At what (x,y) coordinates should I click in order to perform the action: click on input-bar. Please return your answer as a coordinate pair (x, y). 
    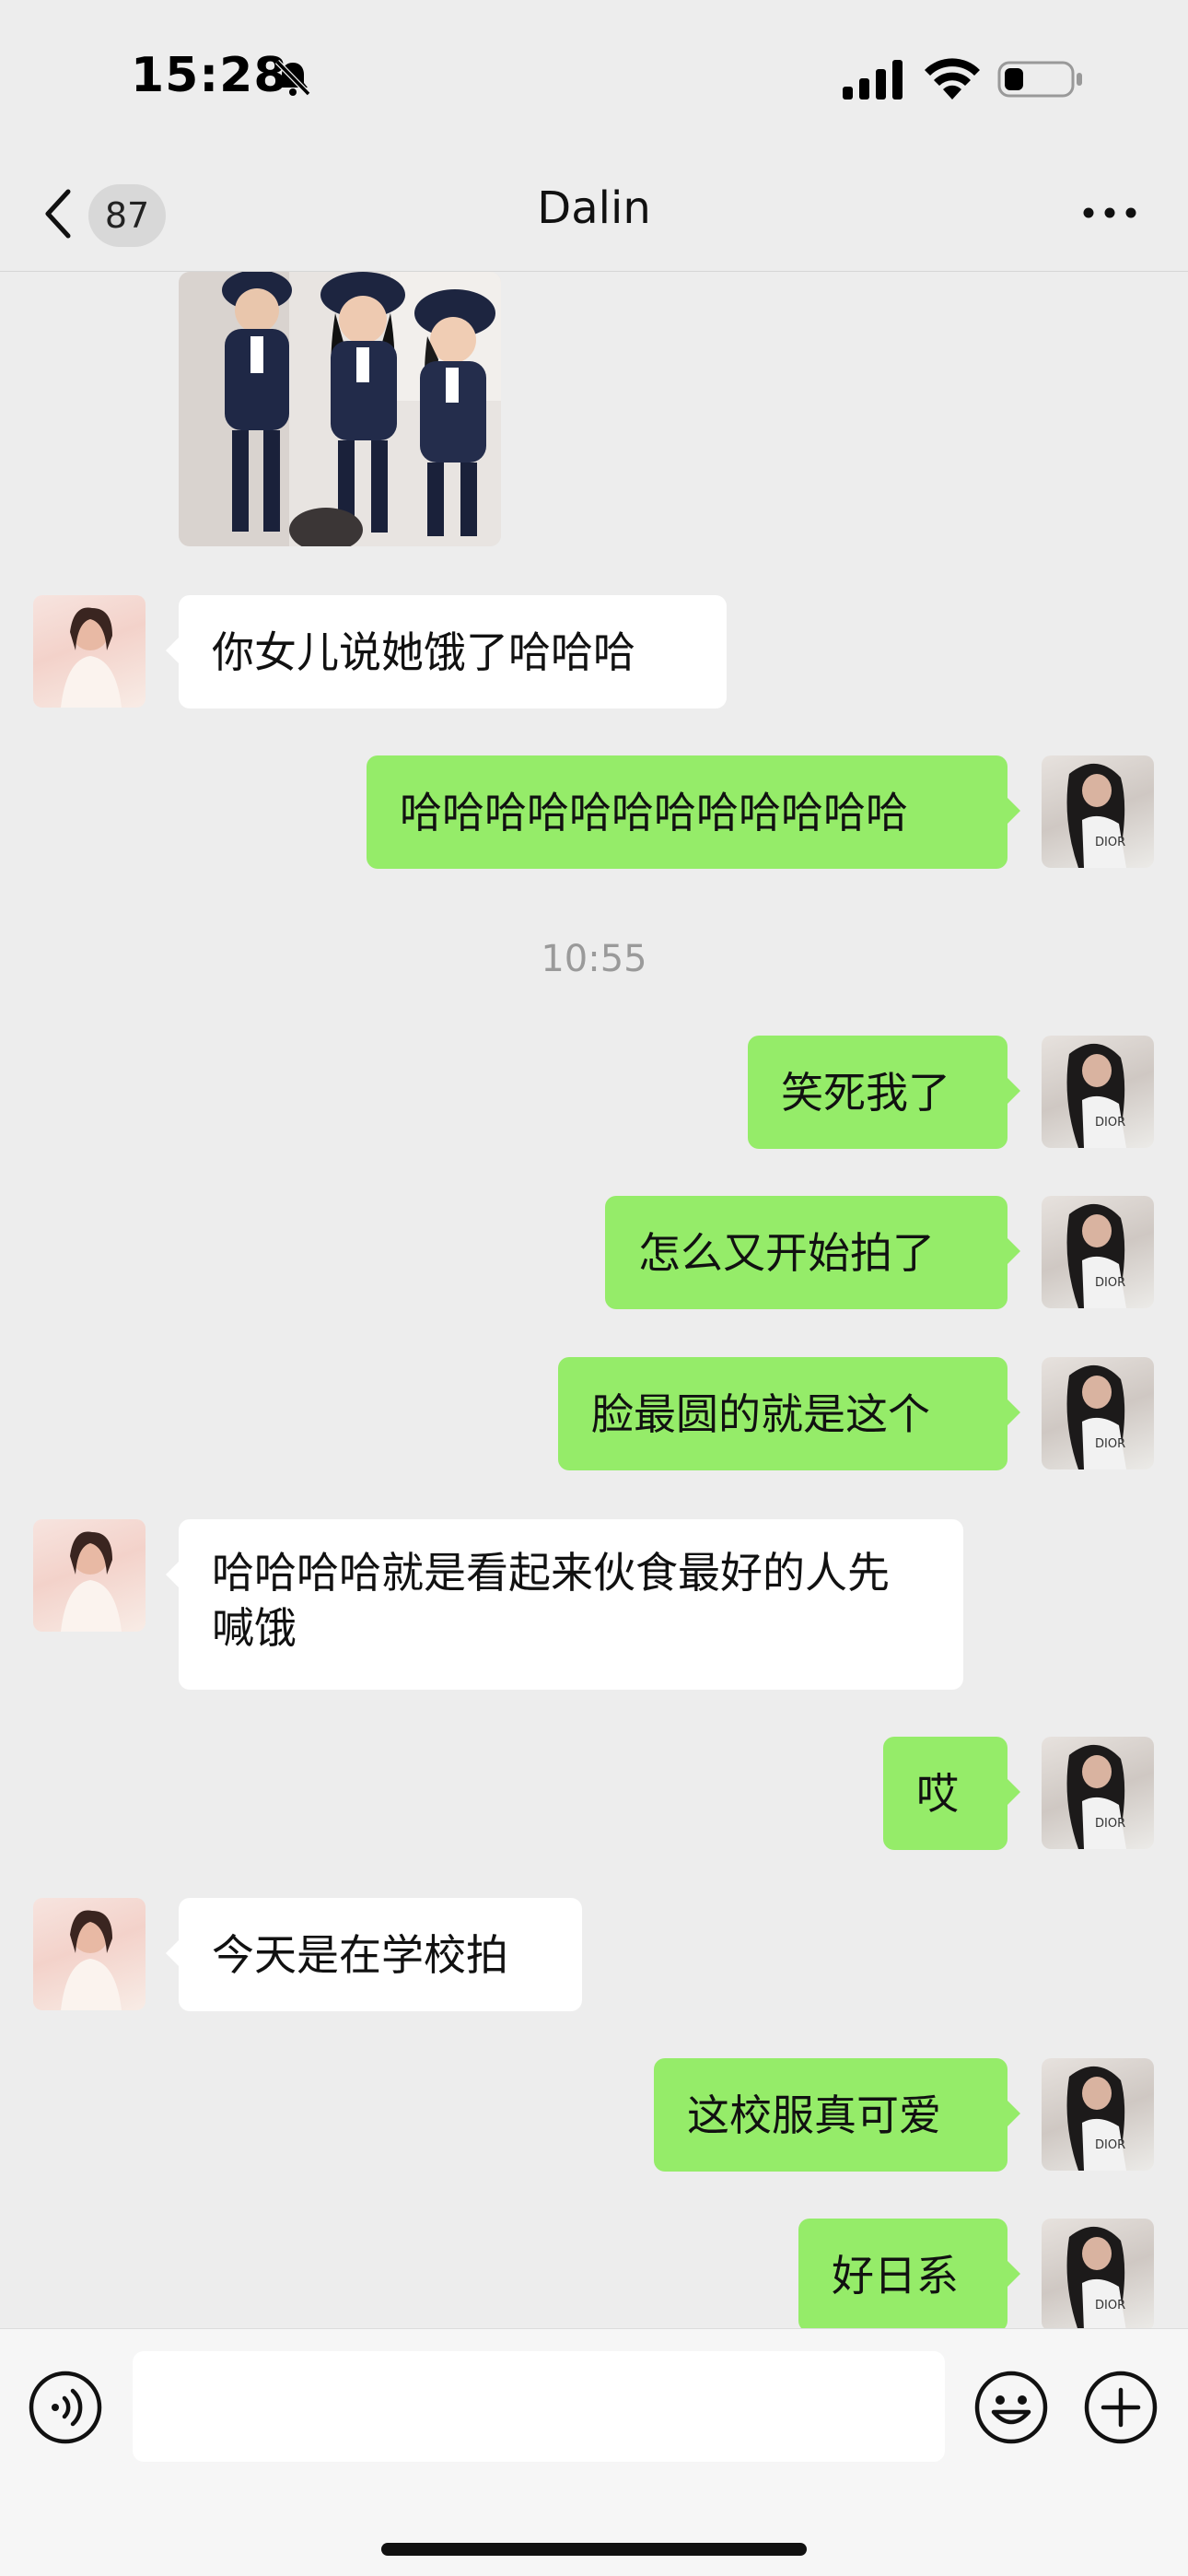
    Looking at the image, I should click on (594, 2452).